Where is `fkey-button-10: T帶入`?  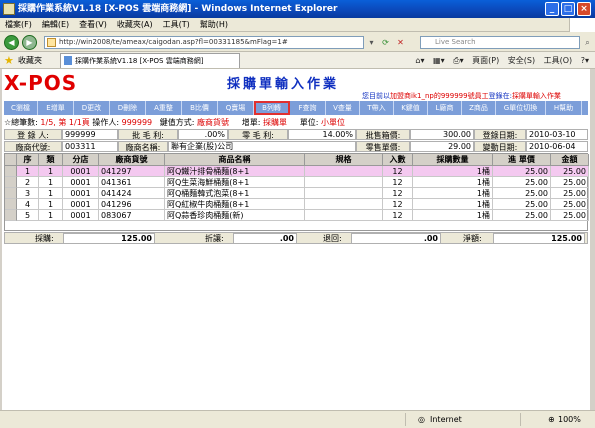 fkey-button-10: T帶入 is located at coordinates (377, 108).